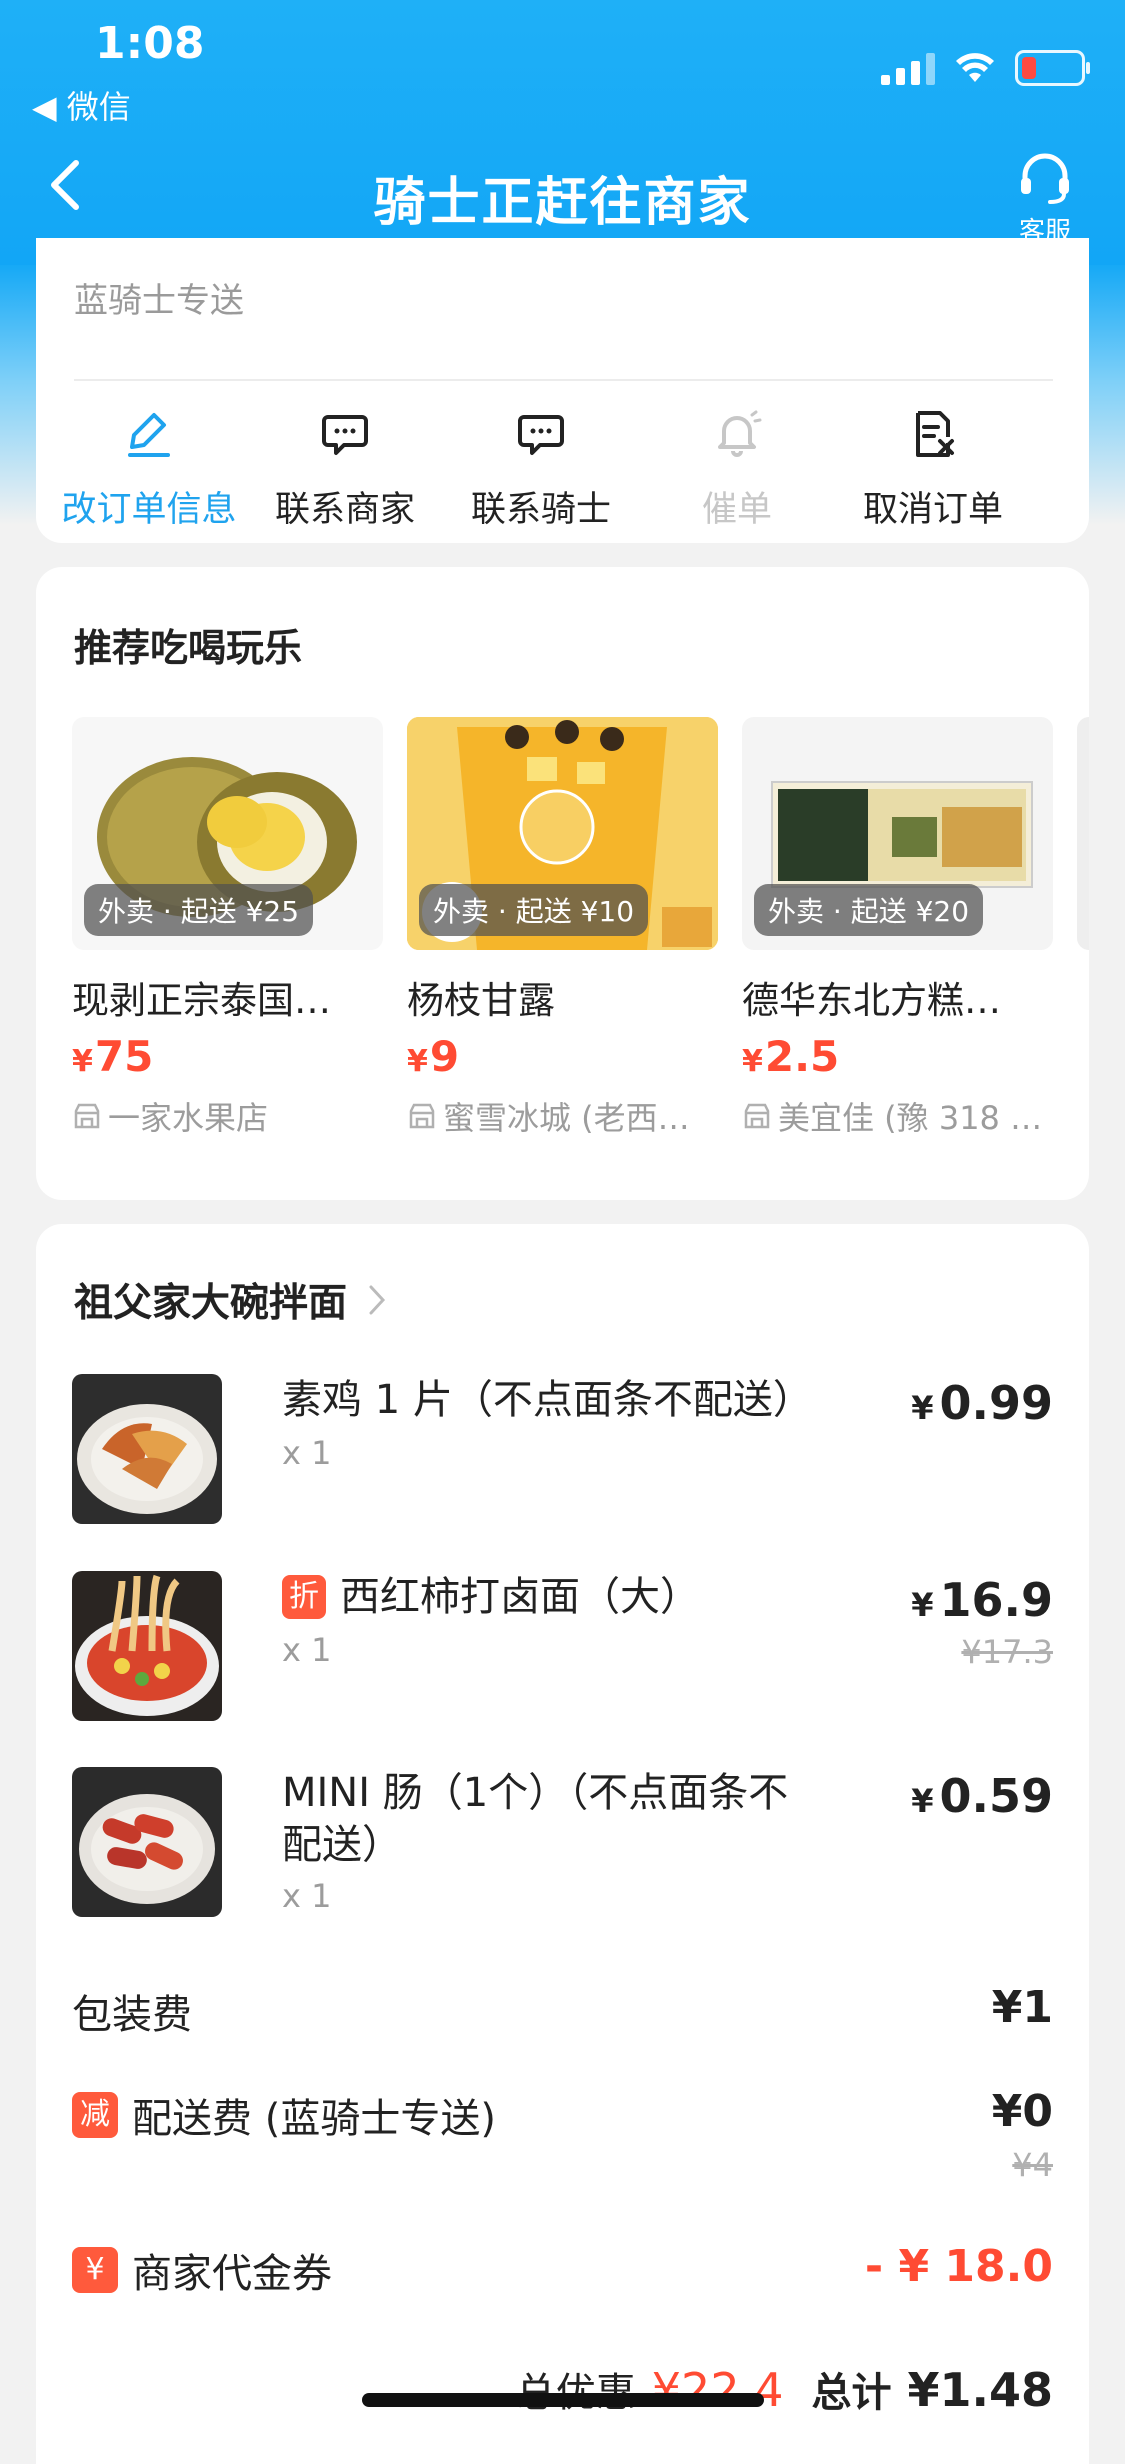  Describe the element at coordinates (1032, 2165) in the screenshot. I see `delivery-fee-original: ¥4` at that location.